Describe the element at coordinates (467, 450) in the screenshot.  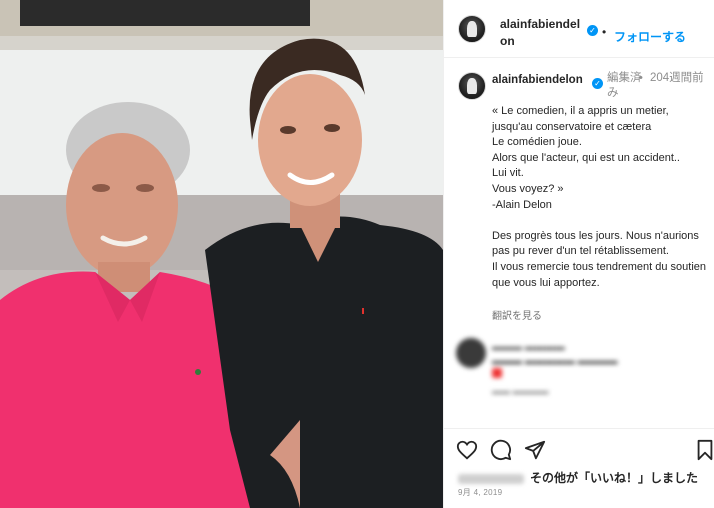
I see `heart-icon` at that location.